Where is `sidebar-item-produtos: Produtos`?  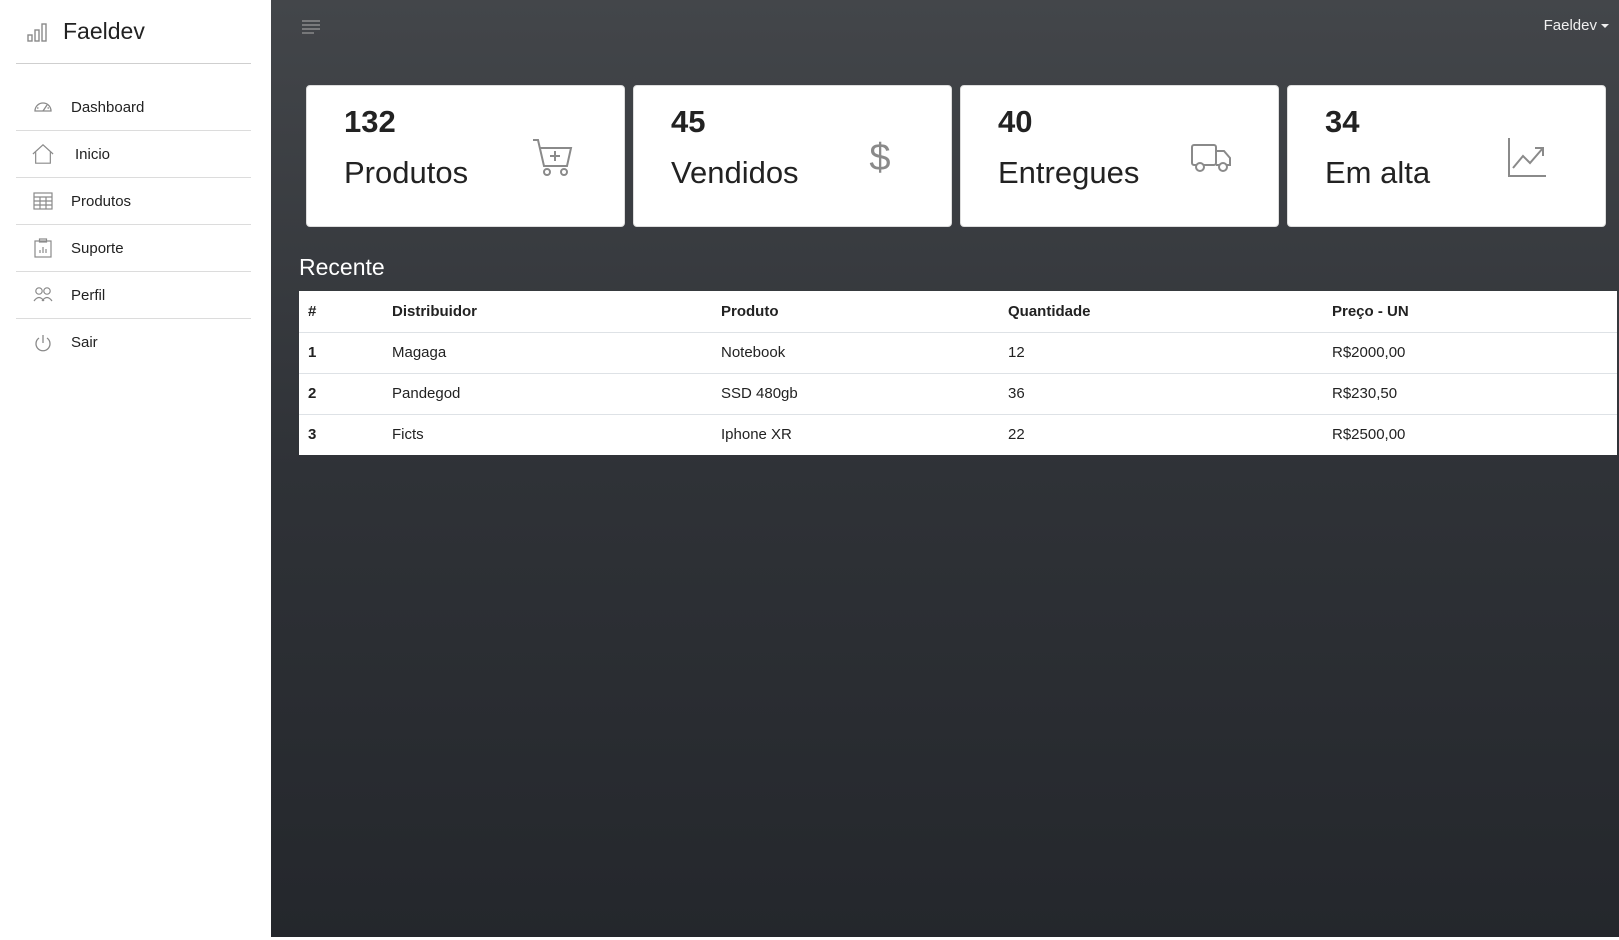
sidebar-item-produtos: Produtos is located at coordinates (133, 201).